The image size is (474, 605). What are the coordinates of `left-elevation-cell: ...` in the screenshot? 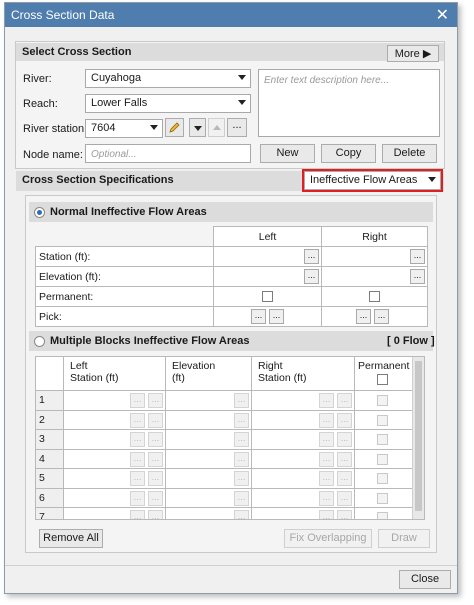 It's located at (267, 276).